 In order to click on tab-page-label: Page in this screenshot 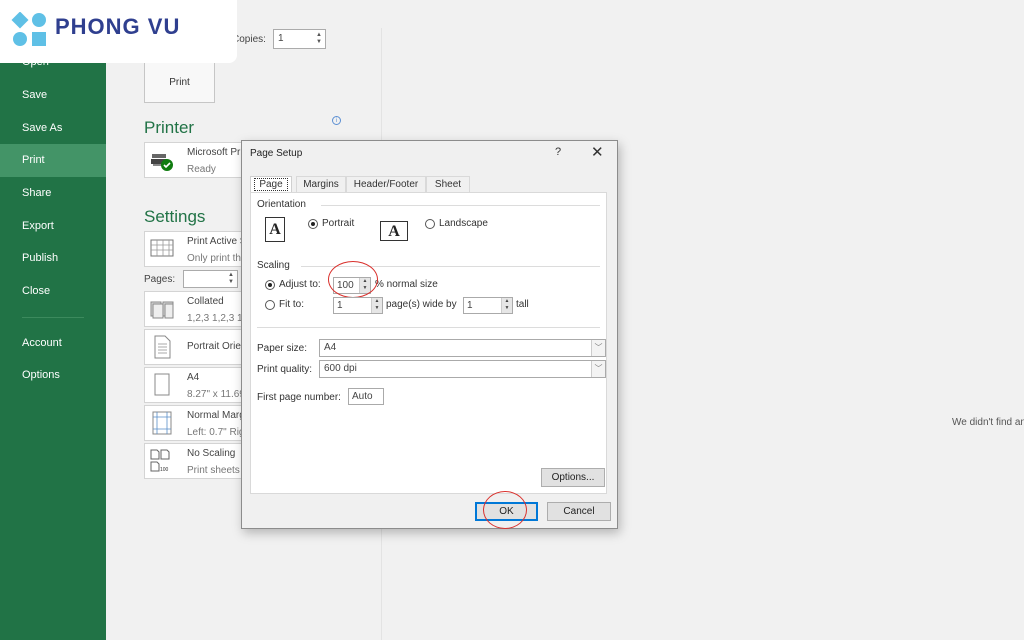, I will do `click(271, 184)`.